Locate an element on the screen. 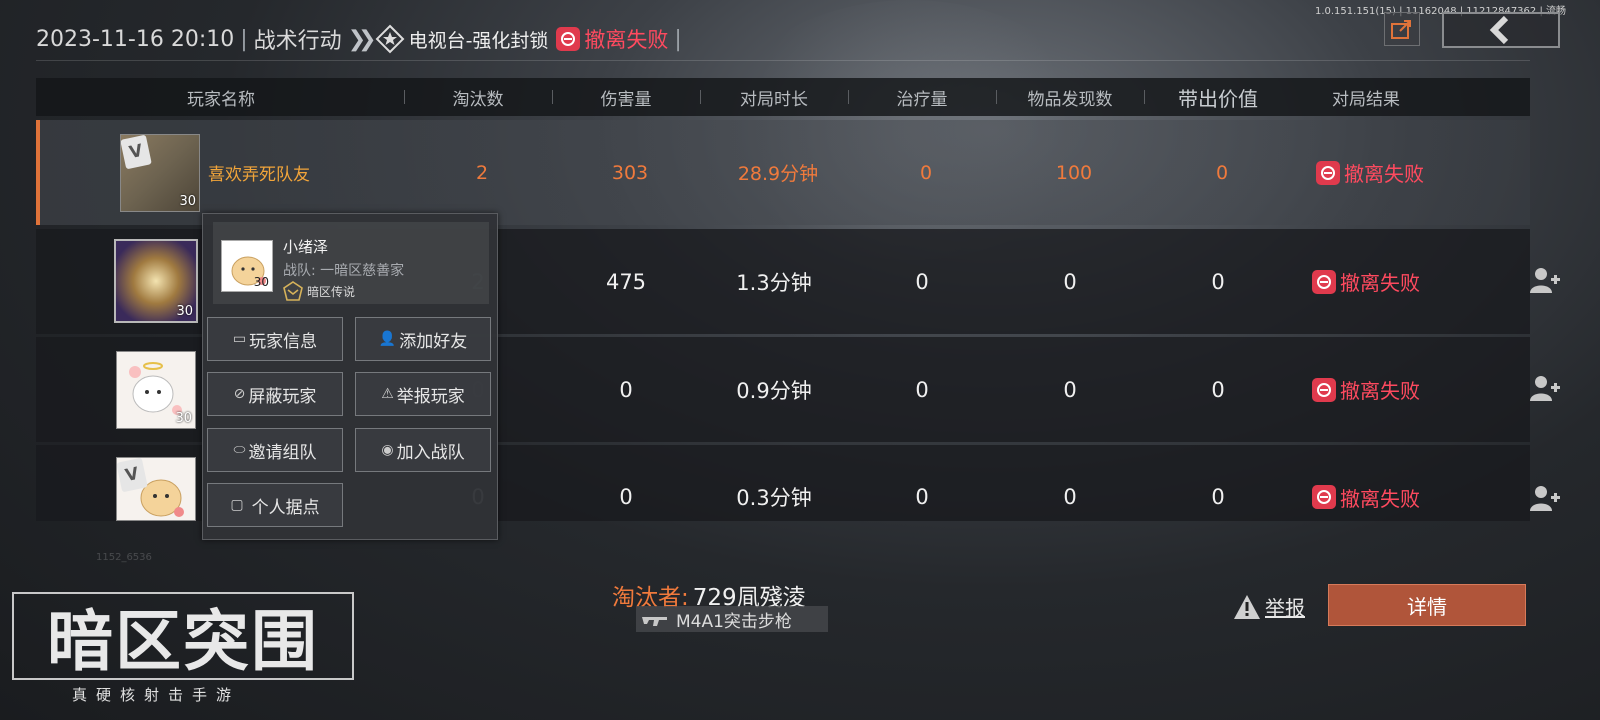 This screenshot has height=720, width=1600. vip-badge-icon: V is located at coordinates (136, 152).